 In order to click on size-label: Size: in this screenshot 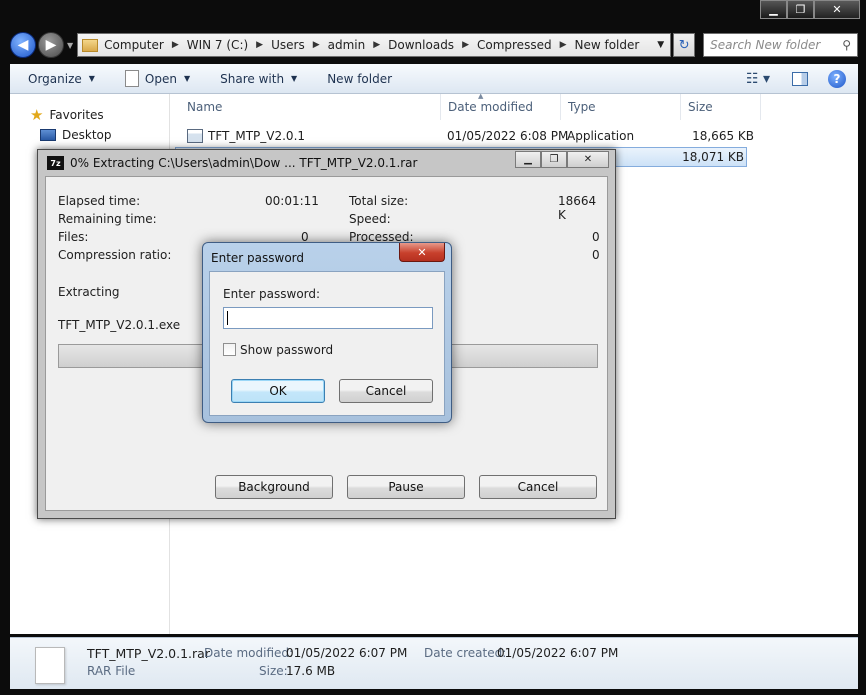, I will do `click(273, 671)`.